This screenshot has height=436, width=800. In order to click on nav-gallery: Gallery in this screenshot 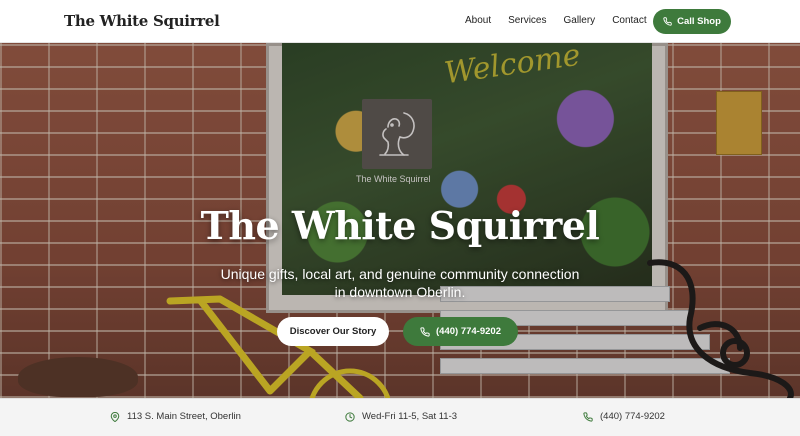, I will do `click(580, 20)`.